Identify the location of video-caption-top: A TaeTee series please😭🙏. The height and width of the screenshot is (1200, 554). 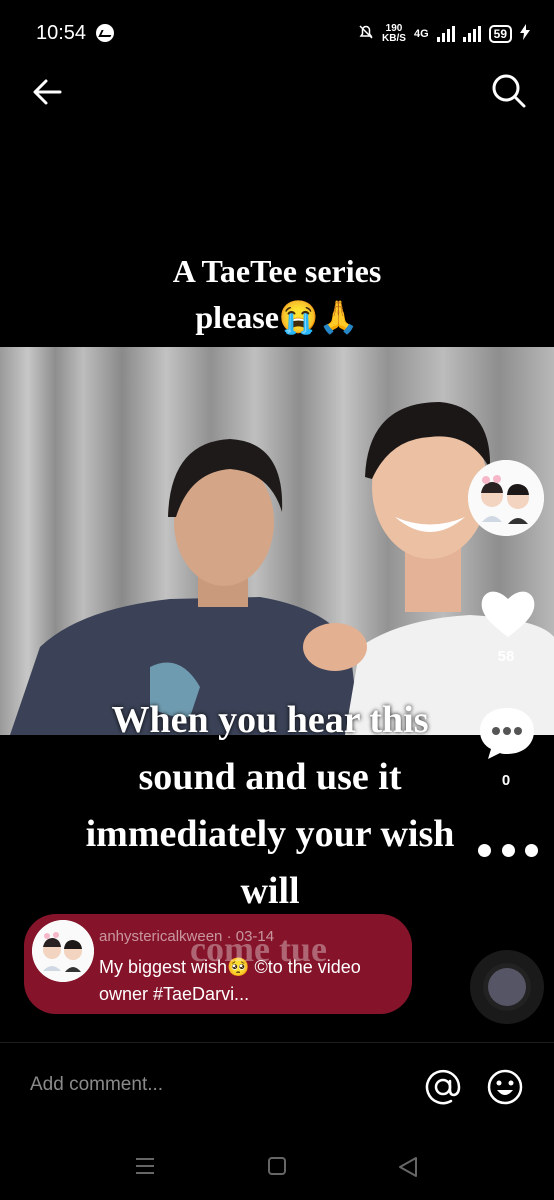
(277, 294).